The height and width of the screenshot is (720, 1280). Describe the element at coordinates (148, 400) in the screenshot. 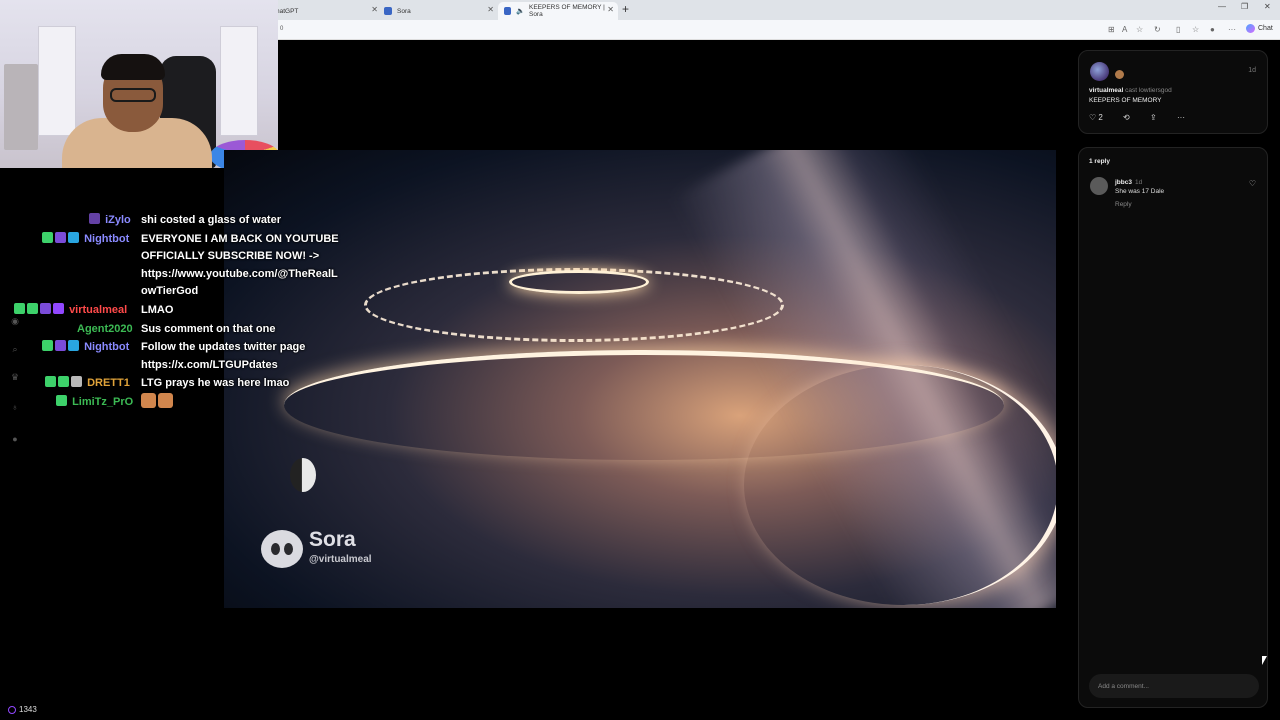

I see `emote-icon` at that location.